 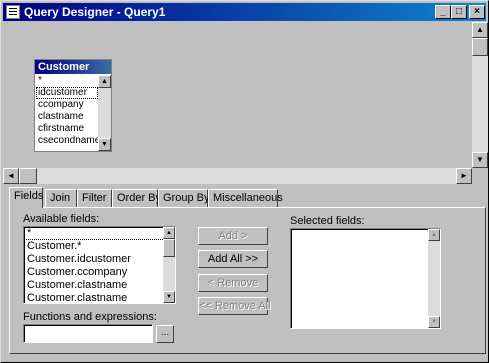 I want to click on window-title: Query Designer - Query1, so click(x=95, y=12).